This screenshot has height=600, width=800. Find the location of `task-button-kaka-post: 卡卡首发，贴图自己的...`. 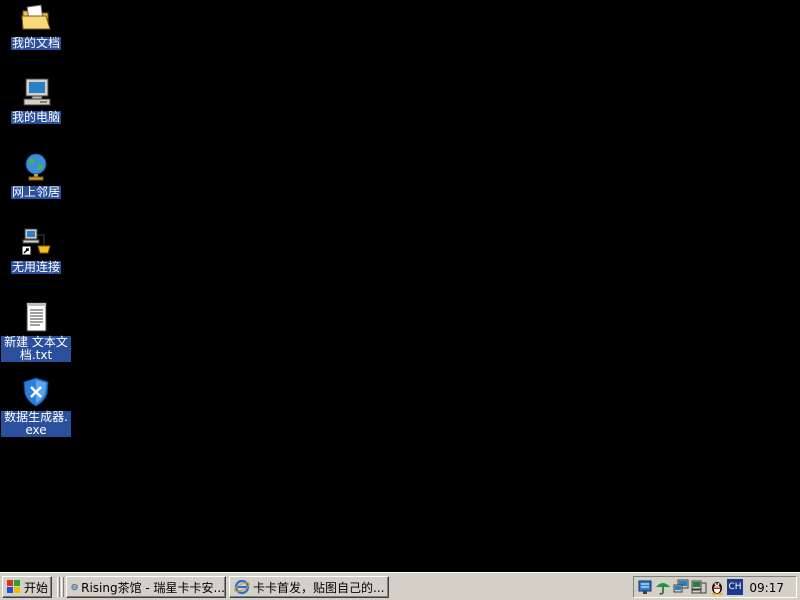

task-button-kaka-post: 卡卡首发，贴图自己的... is located at coordinates (309, 587).